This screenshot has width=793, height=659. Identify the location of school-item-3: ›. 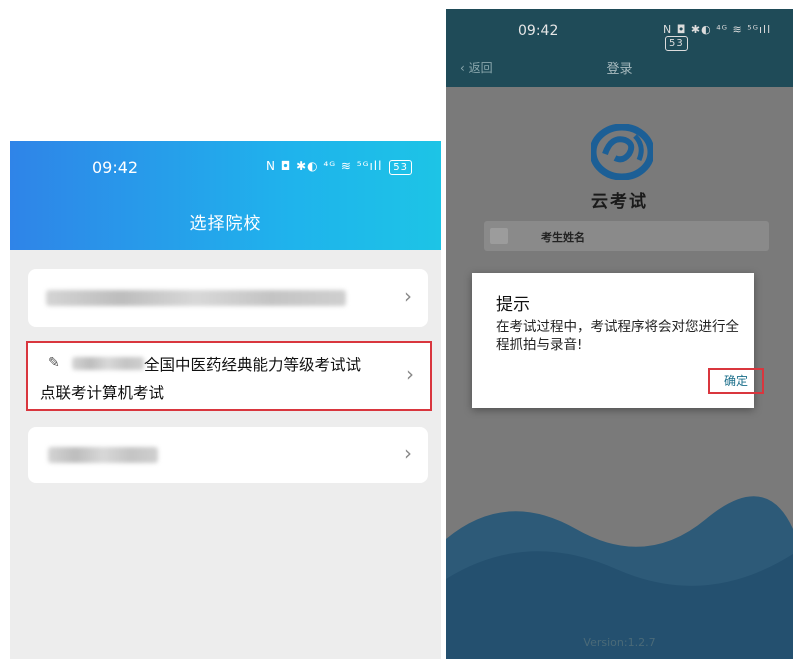
(228, 455).